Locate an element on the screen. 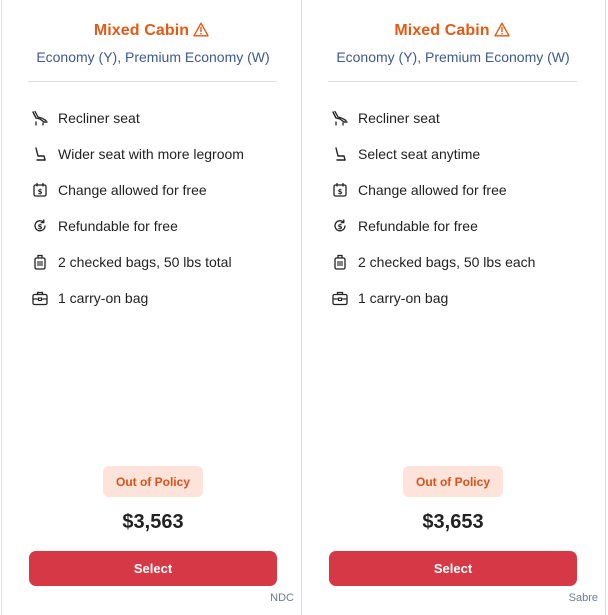 The width and height of the screenshot is (608, 615). fare-price: $3,653 is located at coordinates (453, 522).